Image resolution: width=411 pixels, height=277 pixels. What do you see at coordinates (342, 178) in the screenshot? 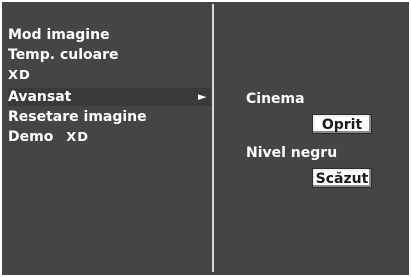
I see `black-level-value-box: Scăzut` at bounding box center [342, 178].